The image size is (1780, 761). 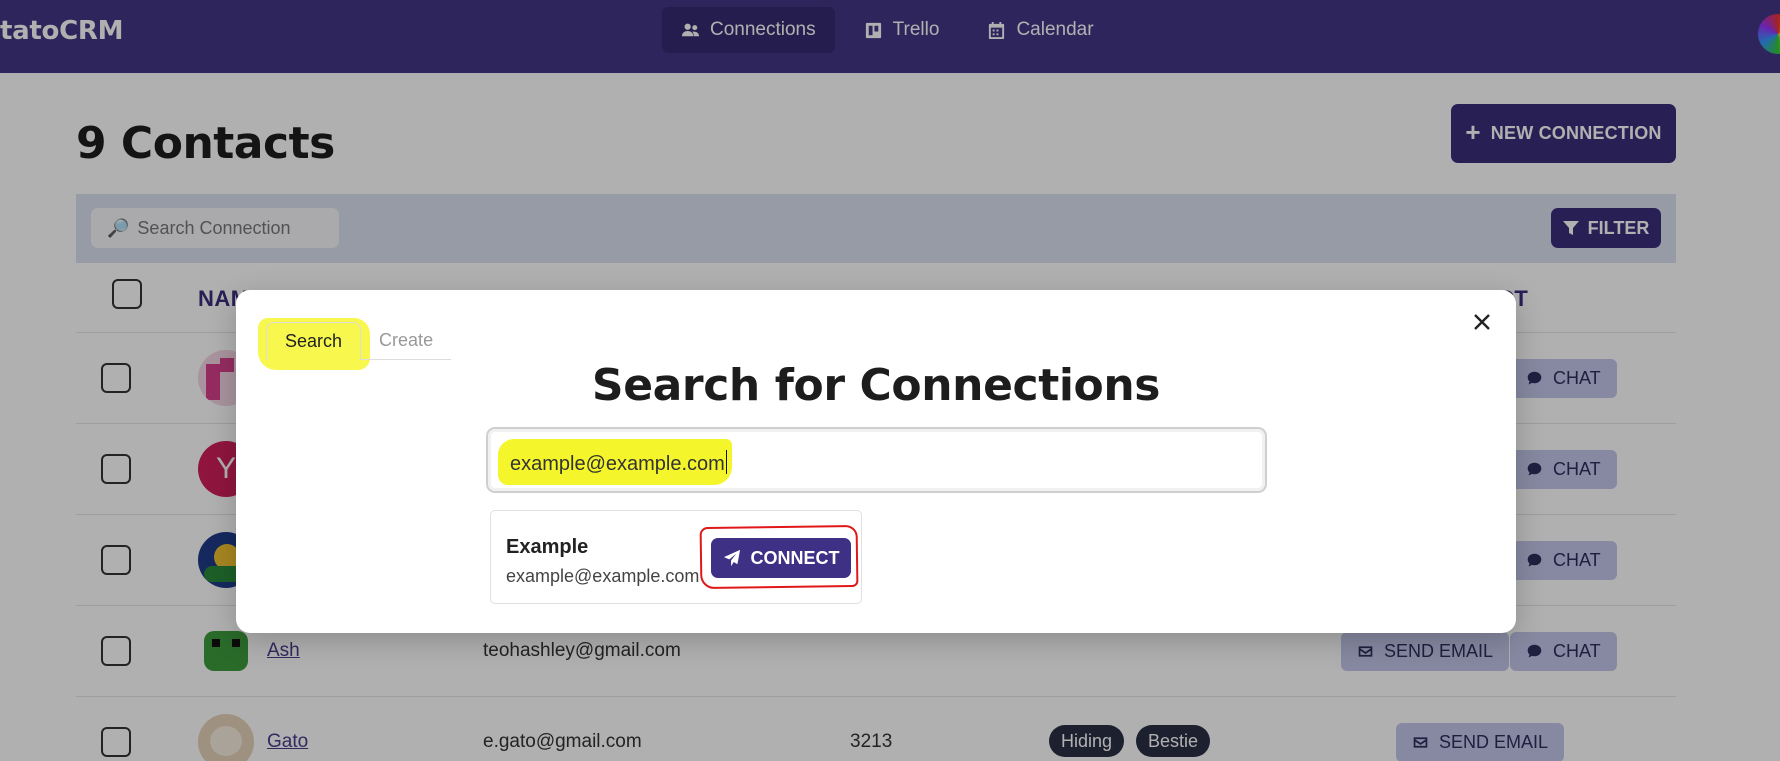 I want to click on tab-create: Create, so click(x=406, y=341).